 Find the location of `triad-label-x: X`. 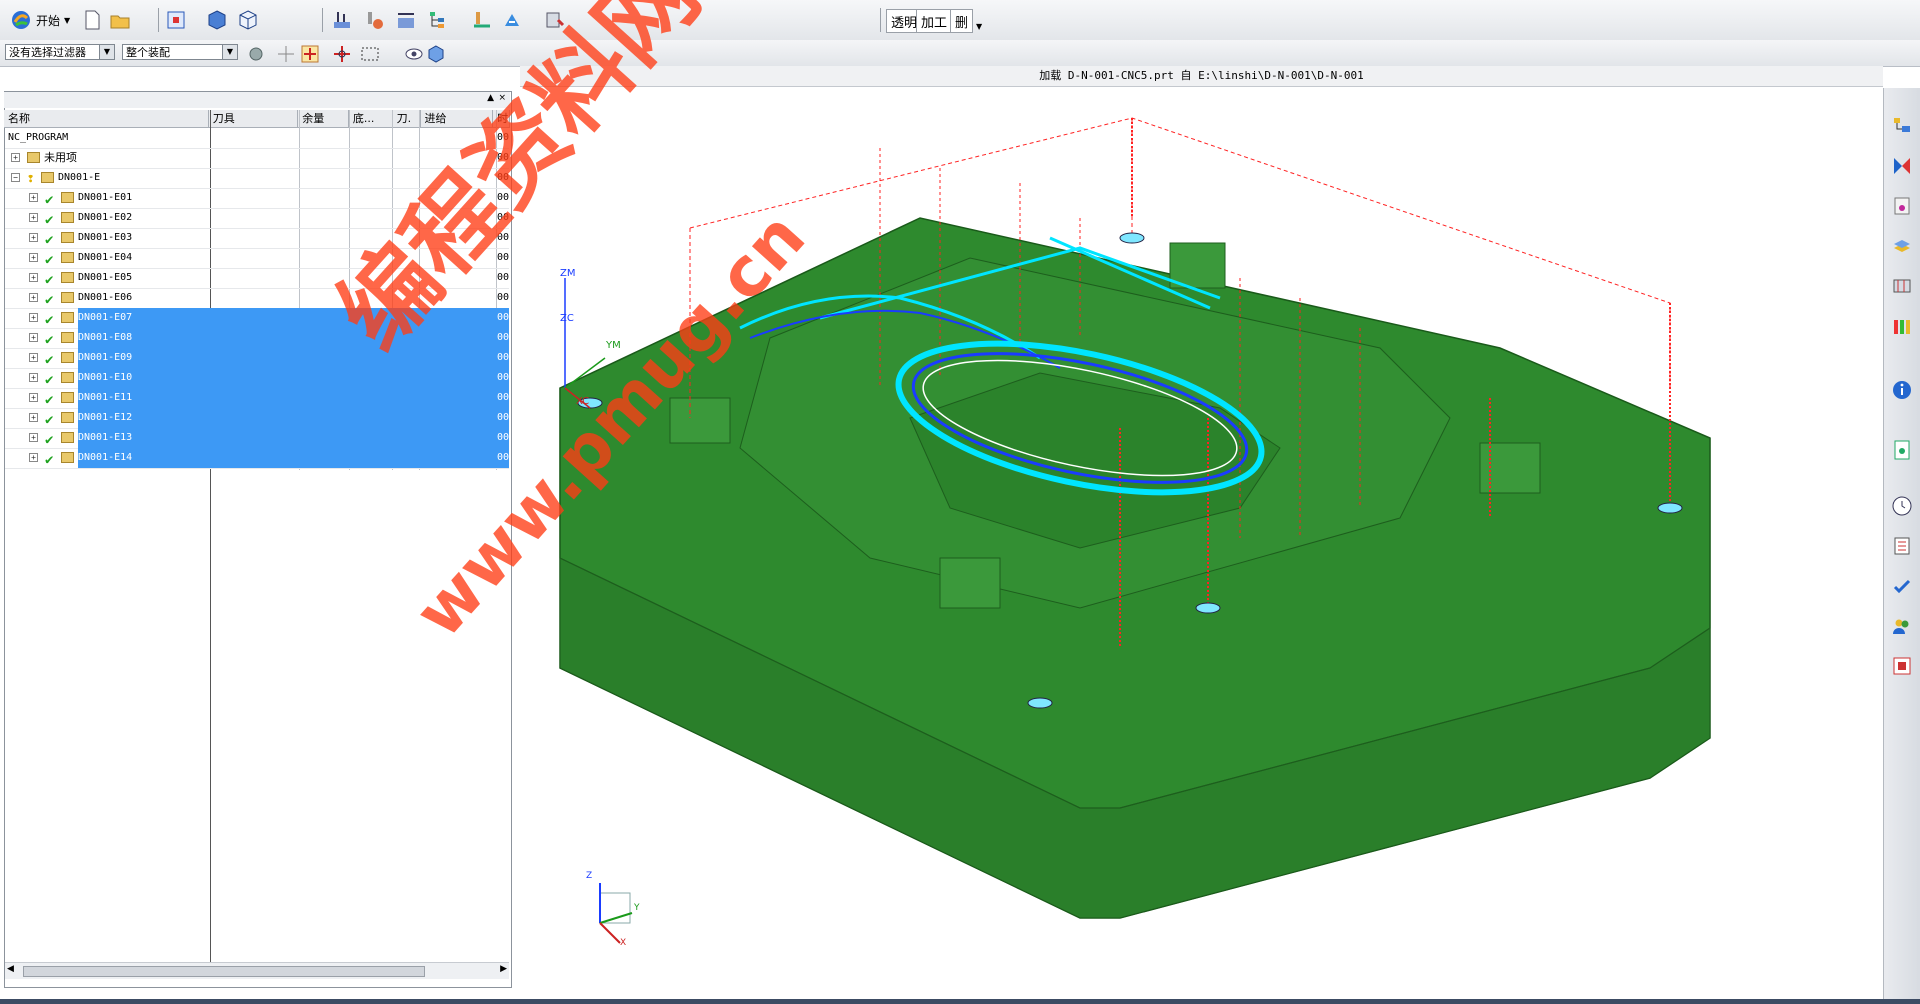

triad-label-x: X is located at coordinates (623, 943).